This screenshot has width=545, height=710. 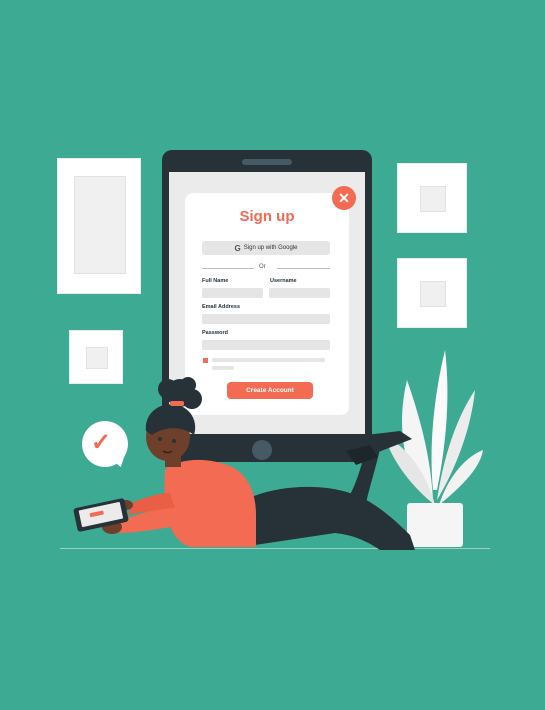 I want to click on divider-right, so click(x=303, y=268).